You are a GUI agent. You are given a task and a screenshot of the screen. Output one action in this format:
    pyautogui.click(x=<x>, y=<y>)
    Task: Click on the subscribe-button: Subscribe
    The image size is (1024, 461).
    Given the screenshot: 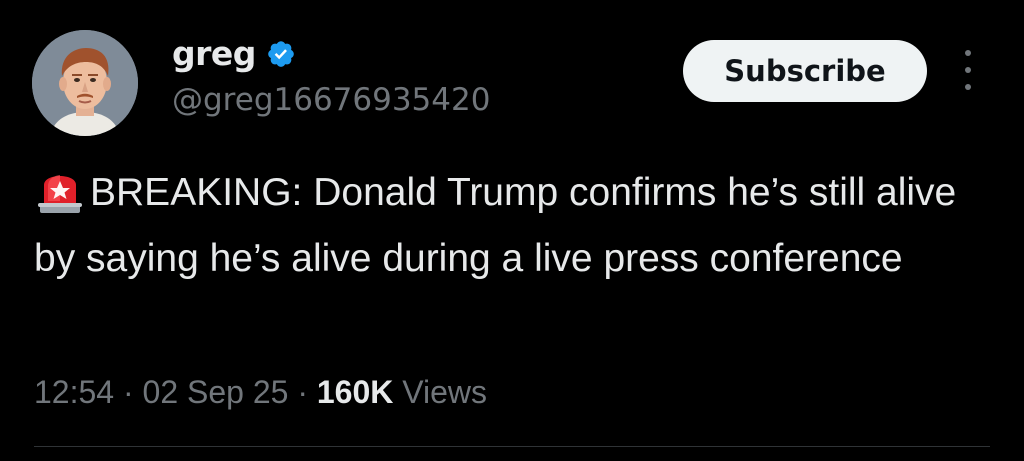 What is the action you would take?
    pyautogui.click(x=805, y=71)
    